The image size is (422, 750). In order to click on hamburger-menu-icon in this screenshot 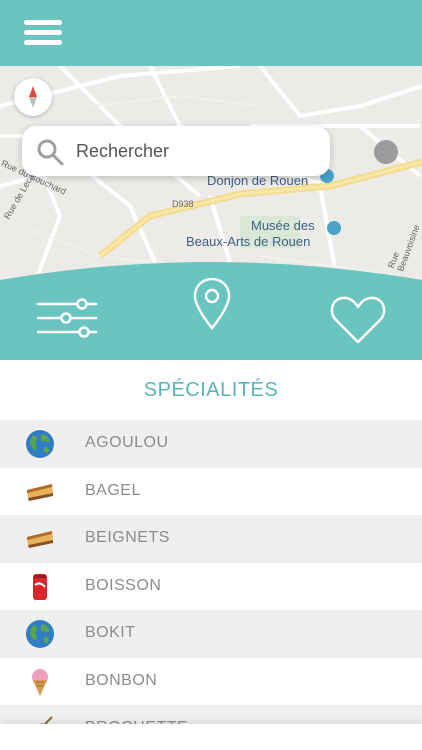, I will do `click(43, 34)`.